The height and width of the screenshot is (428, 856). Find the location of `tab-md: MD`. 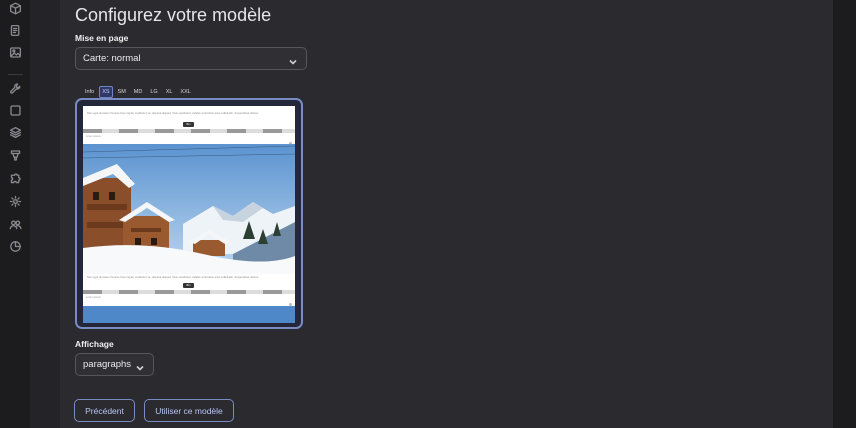

tab-md: MD is located at coordinates (138, 92).